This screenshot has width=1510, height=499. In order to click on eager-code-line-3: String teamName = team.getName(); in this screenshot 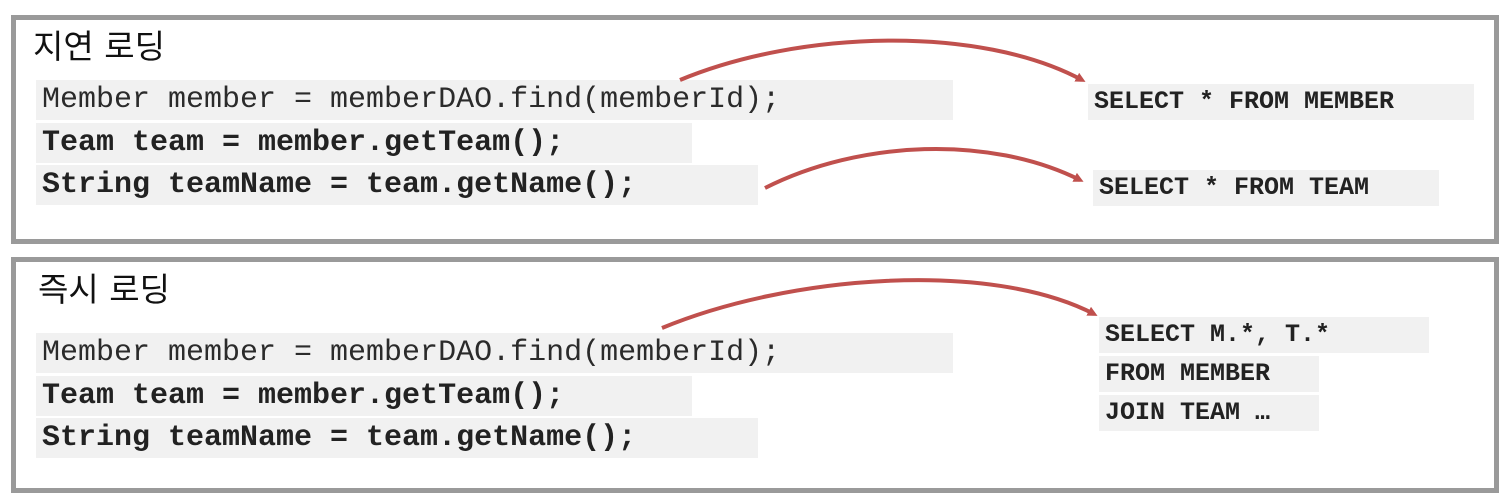, I will do `click(397, 438)`.